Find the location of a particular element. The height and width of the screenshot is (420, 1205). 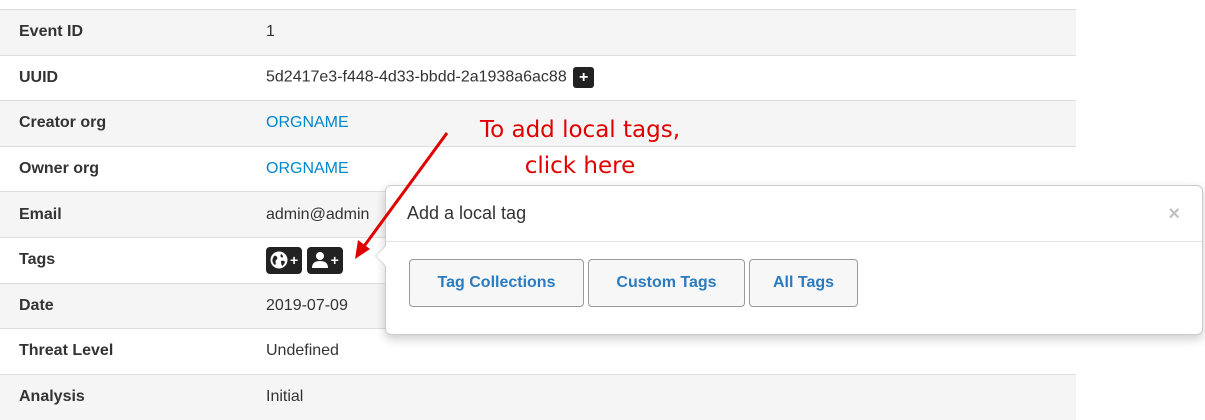

all-tags-button: All Tags is located at coordinates (803, 283).